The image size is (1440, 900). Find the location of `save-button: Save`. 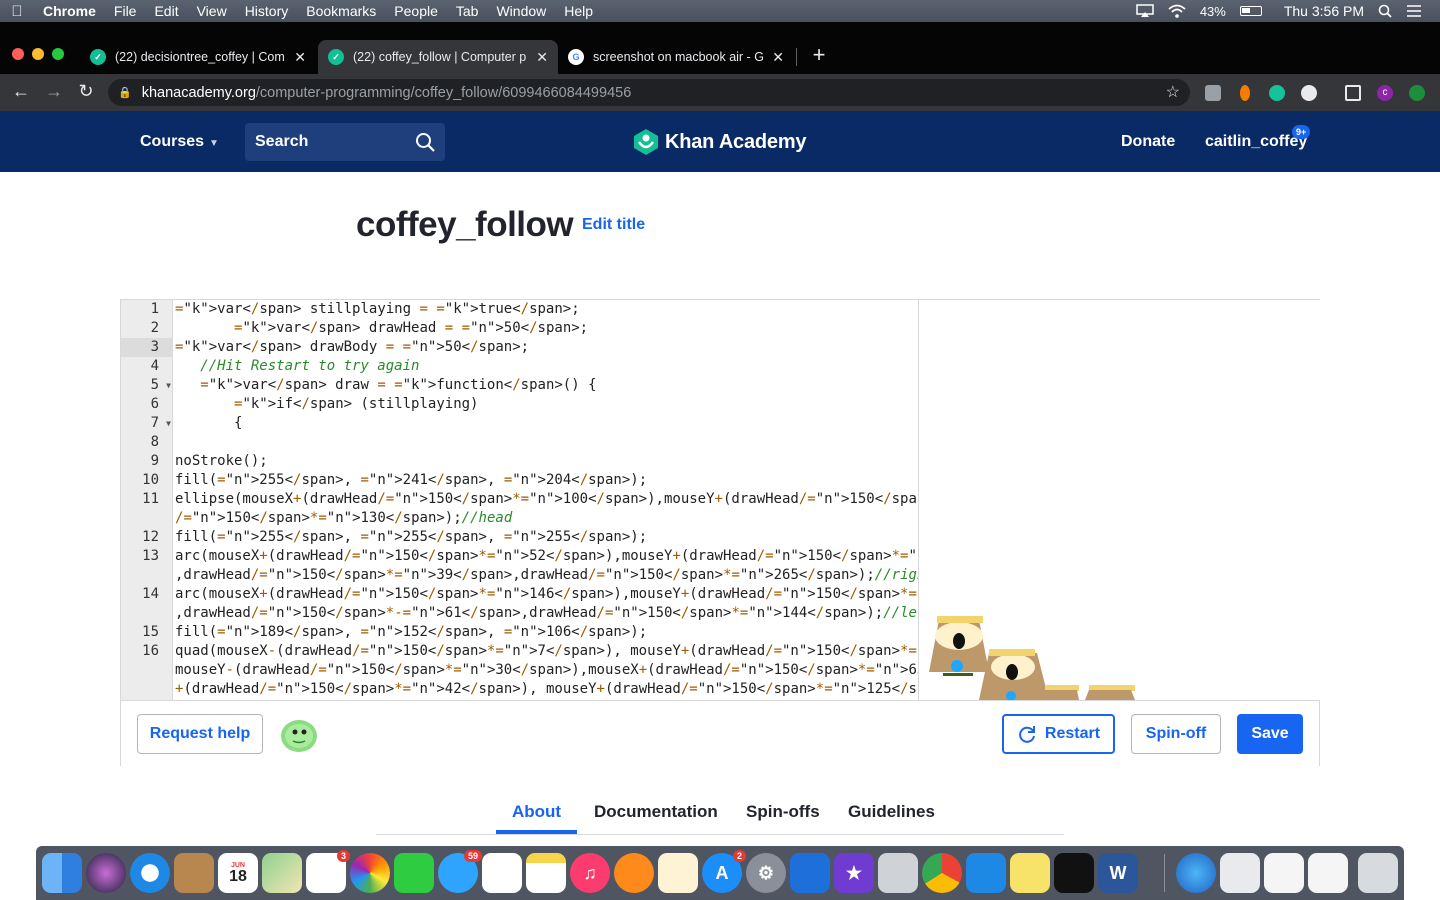

save-button: Save is located at coordinates (1270, 734).